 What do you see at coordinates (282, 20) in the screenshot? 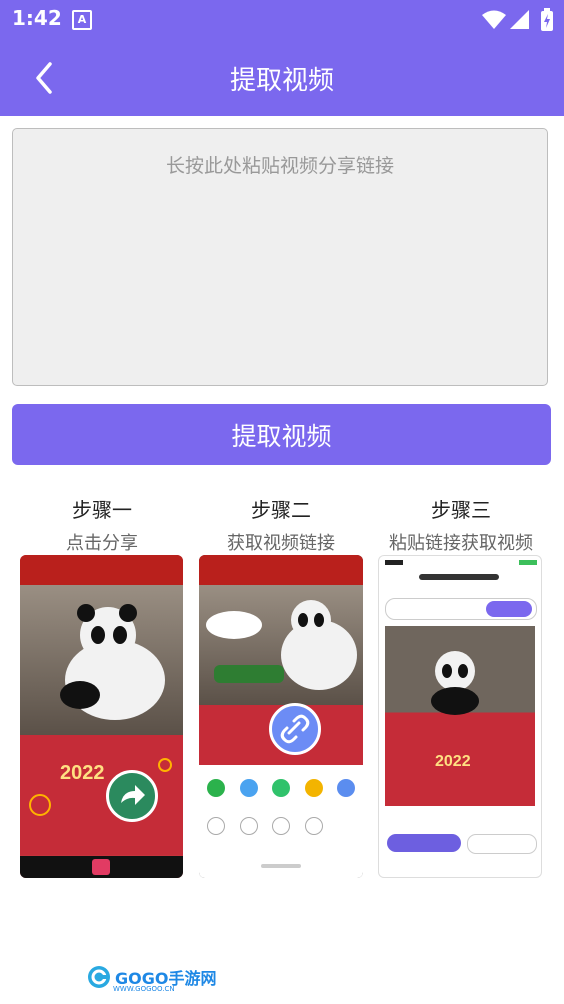
I see `status-bar: 1:42 A` at bounding box center [282, 20].